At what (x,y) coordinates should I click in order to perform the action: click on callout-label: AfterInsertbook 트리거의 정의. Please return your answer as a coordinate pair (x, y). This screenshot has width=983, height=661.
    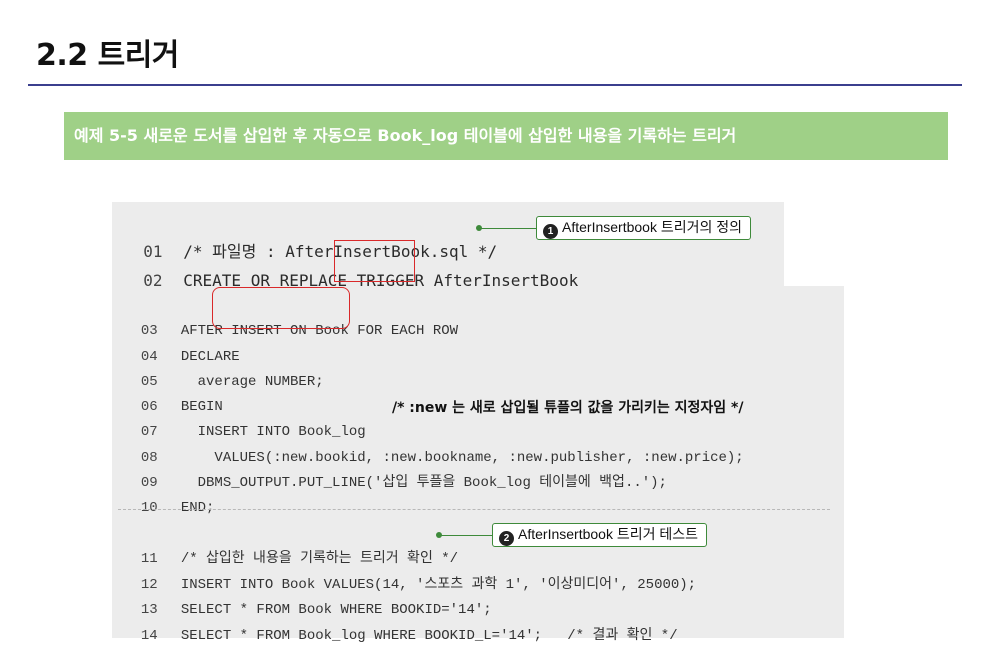
    Looking at the image, I should click on (652, 227).